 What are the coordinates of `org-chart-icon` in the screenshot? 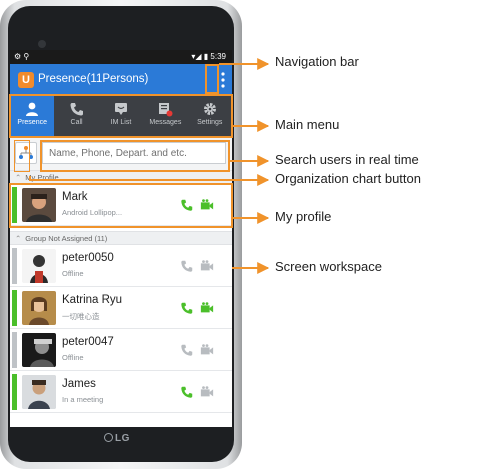 It's located at (26, 152).